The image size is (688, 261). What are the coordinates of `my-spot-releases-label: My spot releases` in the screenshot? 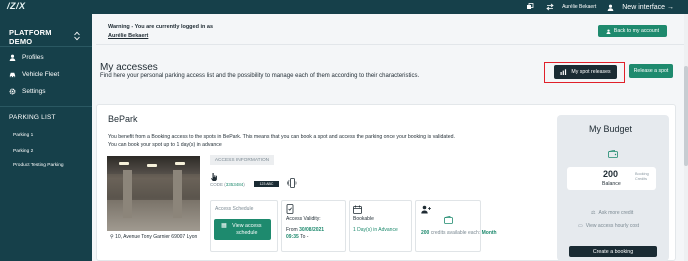 It's located at (591, 72).